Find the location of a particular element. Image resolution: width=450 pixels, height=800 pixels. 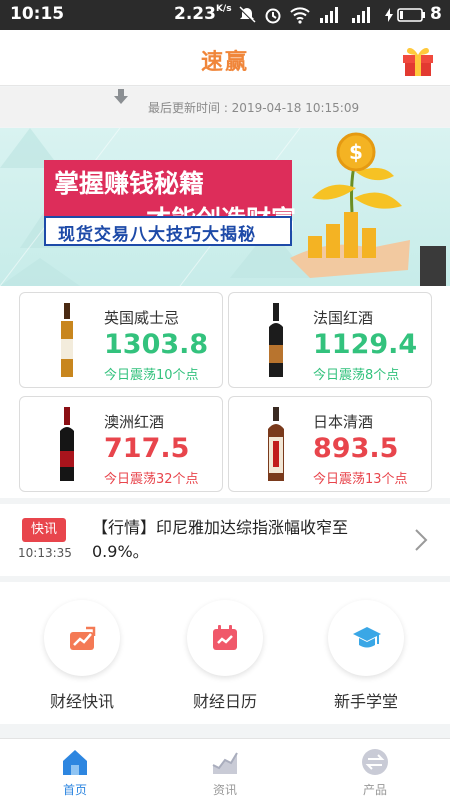

home-icon is located at coordinates (75, 762).